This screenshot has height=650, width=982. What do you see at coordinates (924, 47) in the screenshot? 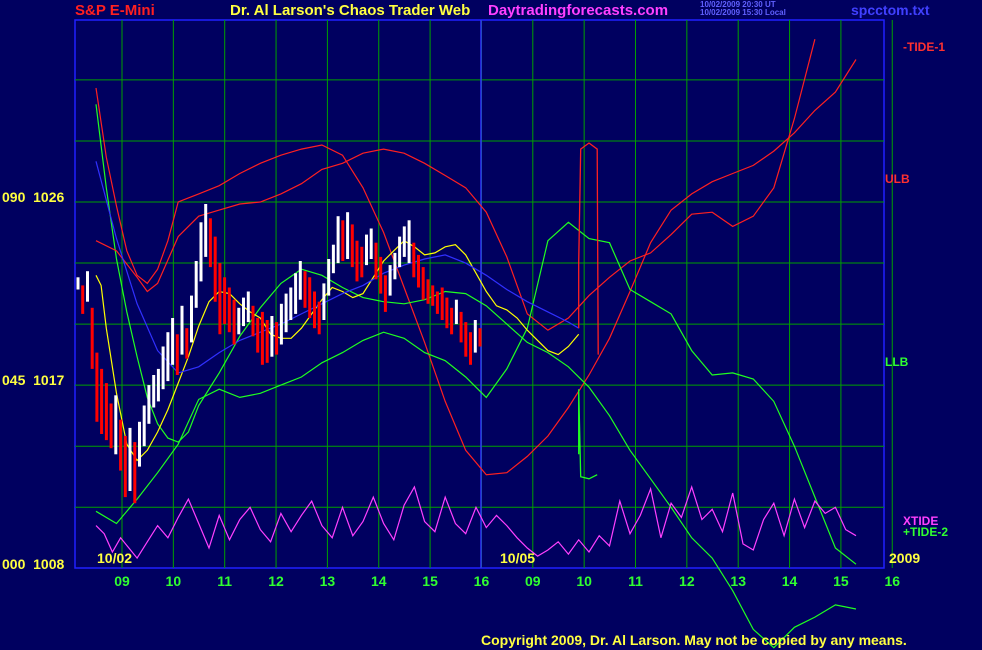
I see `label-tide1: -TIDE-1` at bounding box center [924, 47].